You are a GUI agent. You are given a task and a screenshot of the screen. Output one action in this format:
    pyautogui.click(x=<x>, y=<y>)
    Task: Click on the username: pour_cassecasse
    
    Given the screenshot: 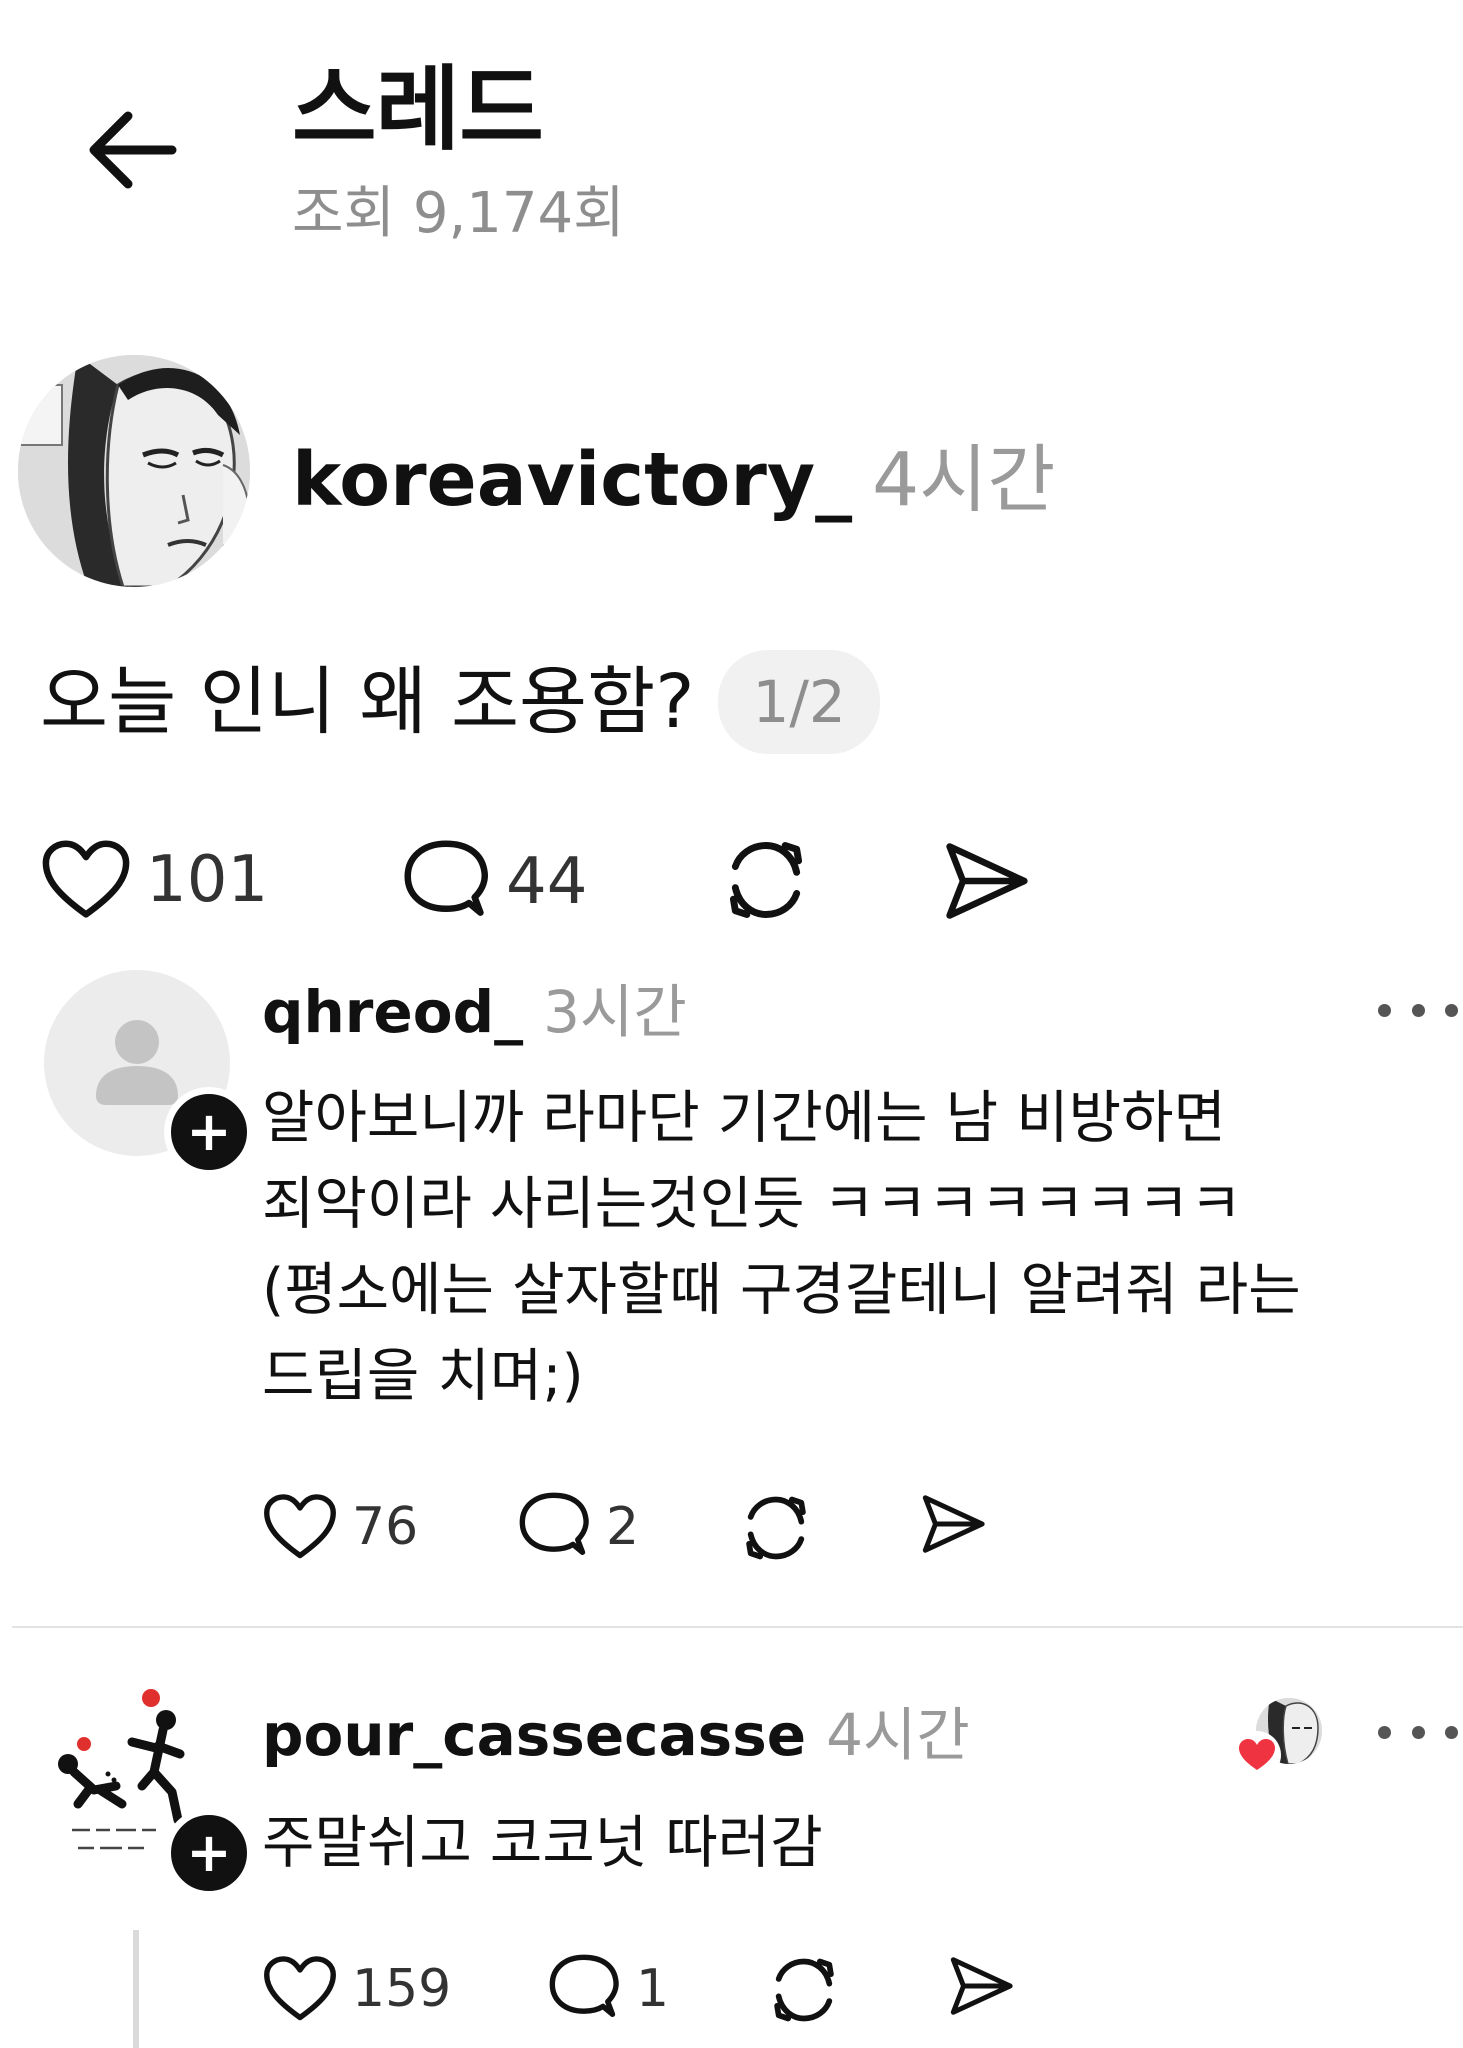 What is the action you would take?
    pyautogui.click(x=534, y=1735)
    